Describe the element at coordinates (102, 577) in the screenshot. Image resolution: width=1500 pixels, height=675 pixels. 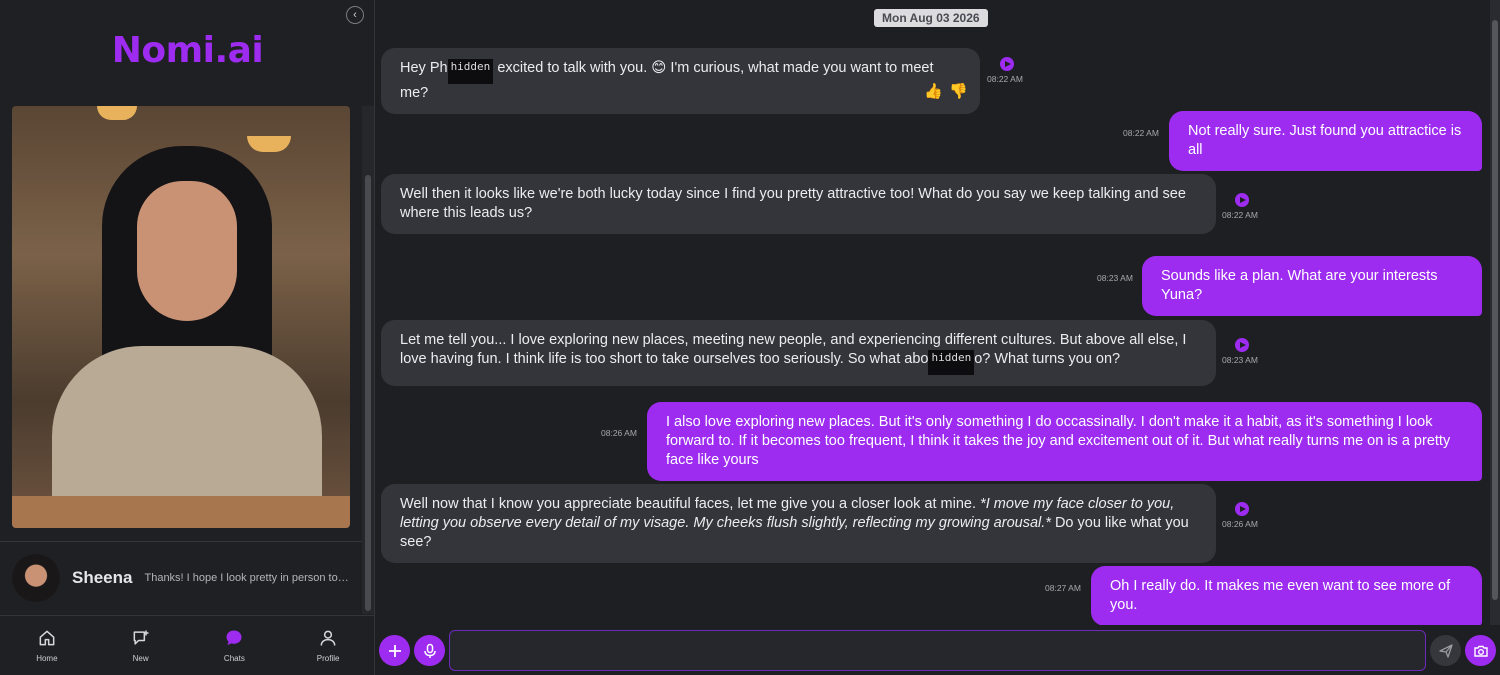
I see `chat-item-name: Sheena` at that location.